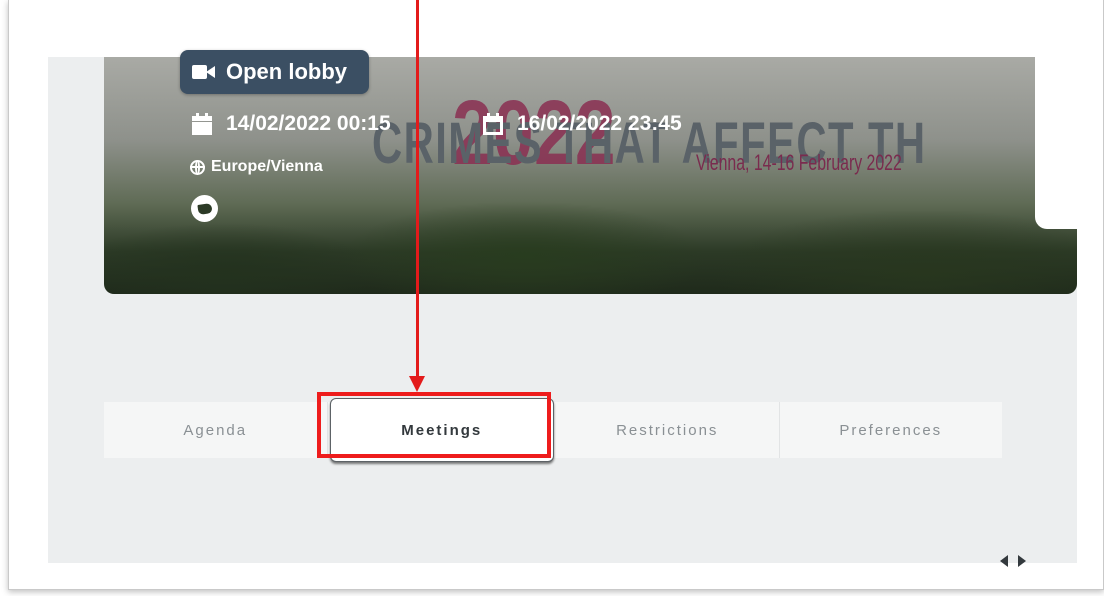  Describe the element at coordinates (204, 208) in the screenshot. I see `twitter-icon` at that location.